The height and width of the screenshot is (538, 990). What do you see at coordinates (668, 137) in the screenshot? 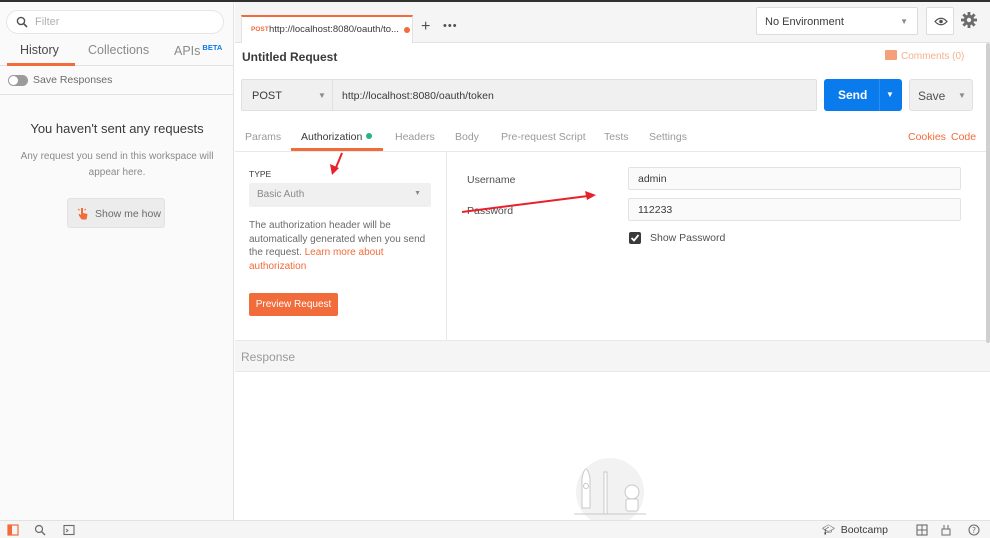
I see `tab-settings: Settings` at bounding box center [668, 137].